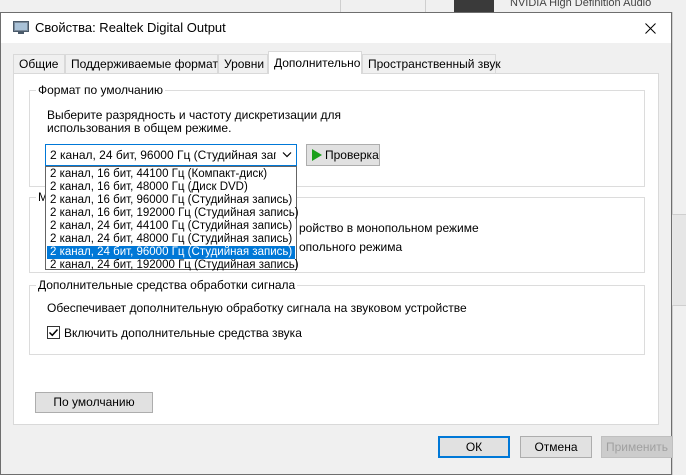 This screenshot has height=475, width=686. Describe the element at coordinates (351, 247) in the screenshot. I see `exclusive-mode-option-2: опольного режима` at that location.